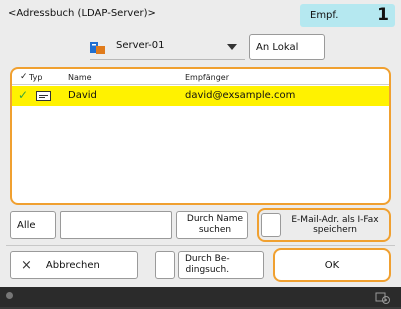 This screenshot has height=309, width=401. Describe the element at coordinates (24, 77) in the screenshot. I see `checkmark-header-icon: ✓` at that location.